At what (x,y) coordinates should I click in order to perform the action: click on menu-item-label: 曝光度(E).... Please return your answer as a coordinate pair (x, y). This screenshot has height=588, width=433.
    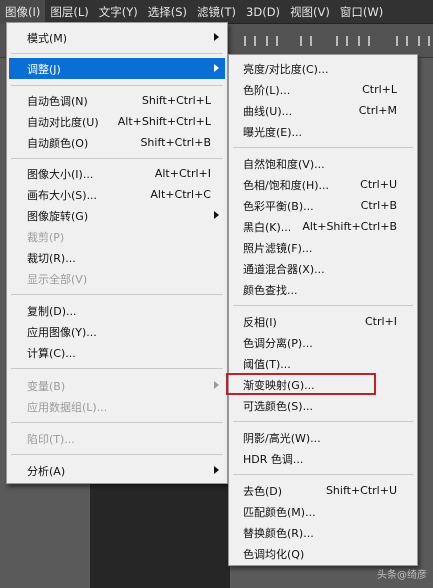
    Looking at the image, I should click on (273, 132).